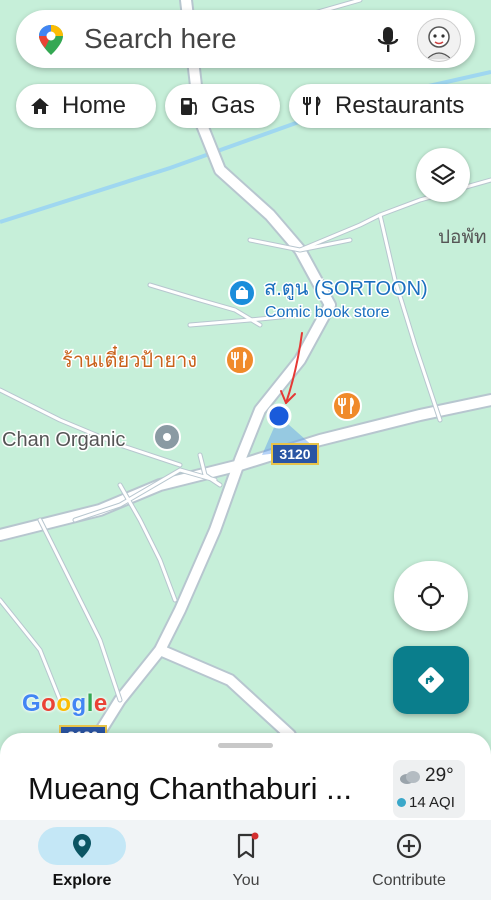 The width and height of the screenshot is (491, 900). What do you see at coordinates (242, 293) in the screenshot?
I see `shop-pin` at bounding box center [242, 293].